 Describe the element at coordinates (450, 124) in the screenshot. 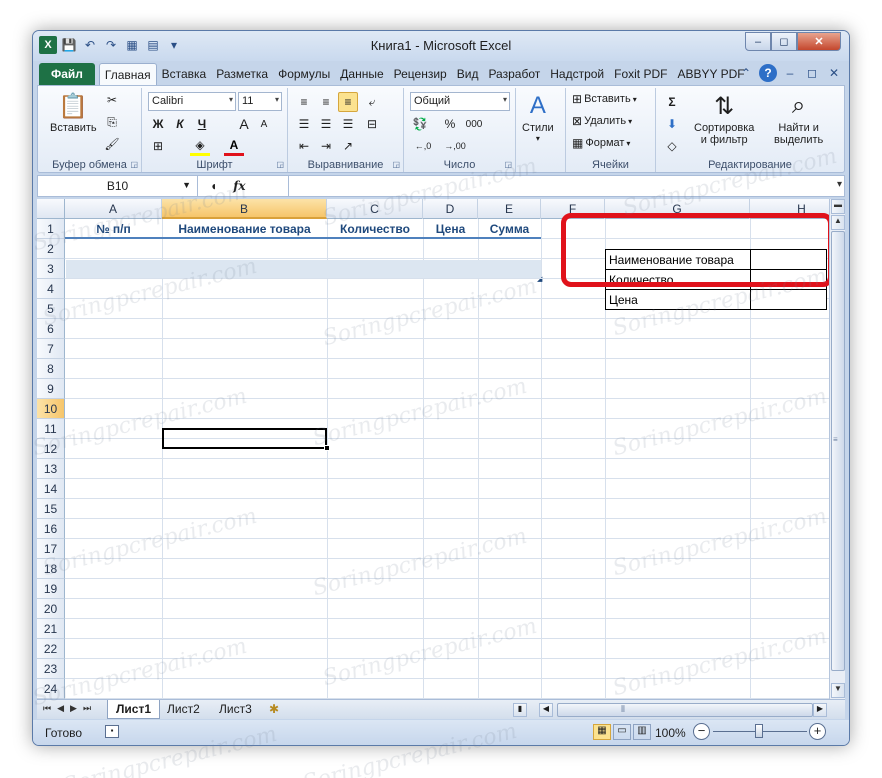

I see `percent-icon: %` at that location.